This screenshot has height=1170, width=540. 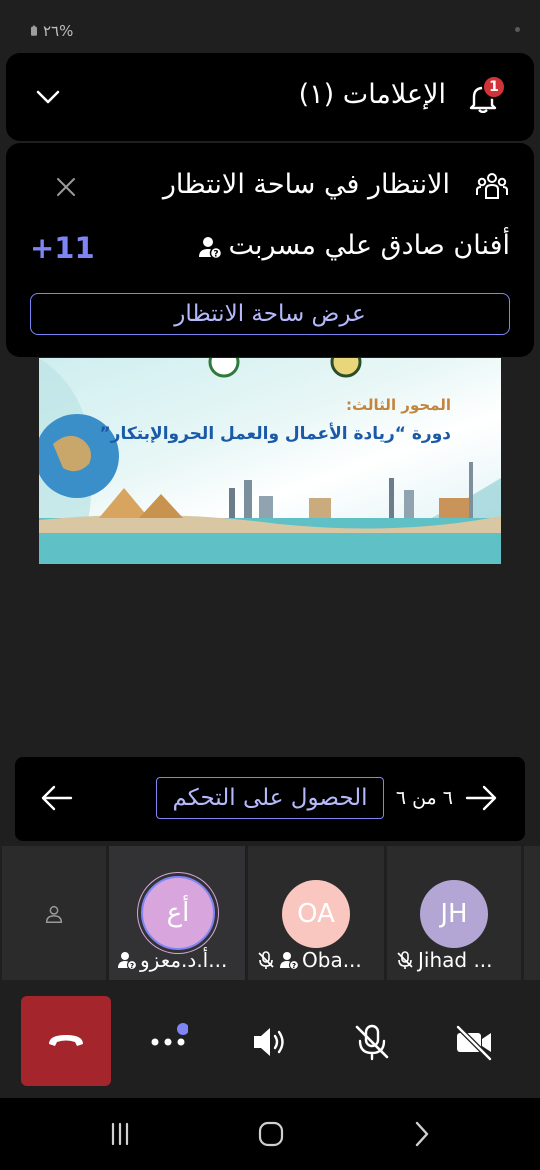 I want to click on hang-up-button, so click(x=66, y=1041).